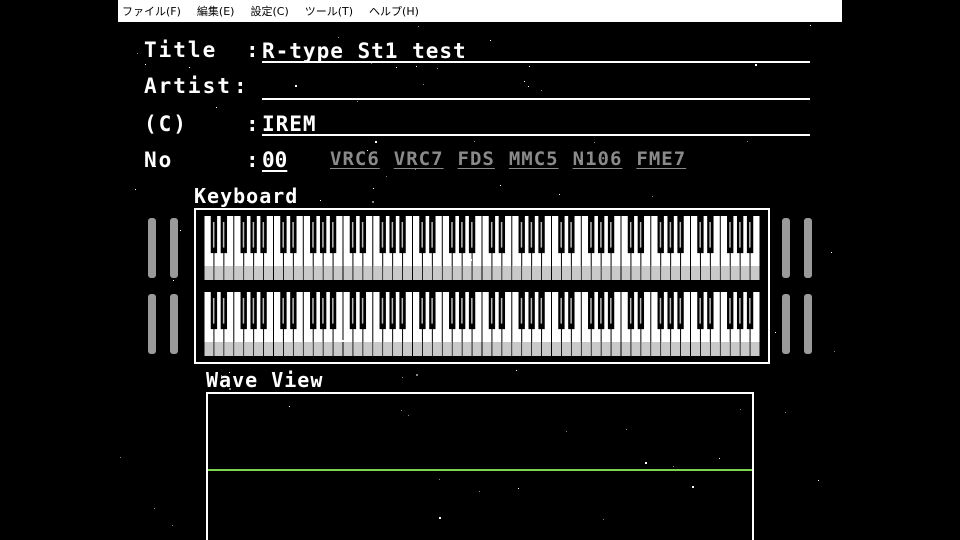 This screenshot has width=960, height=540. What do you see at coordinates (476, 159) in the screenshot?
I see `chip-fds: FDS` at bounding box center [476, 159].